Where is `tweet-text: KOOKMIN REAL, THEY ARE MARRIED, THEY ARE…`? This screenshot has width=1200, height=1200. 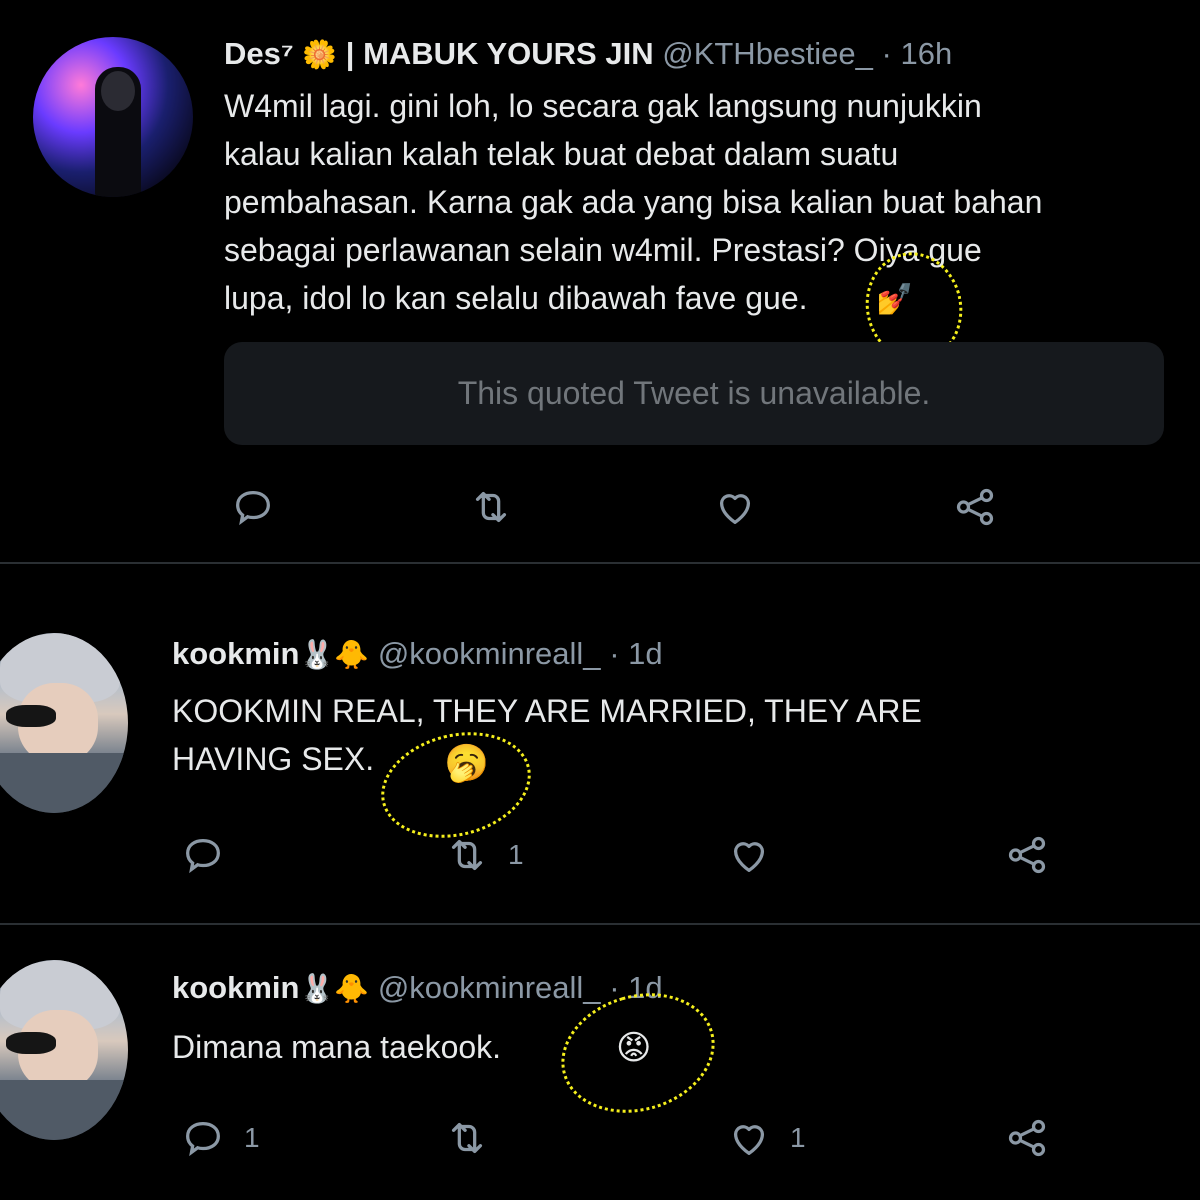
tweet-text: KOOKMIN REAL, THEY ARE MARRIED, THEY ARE… is located at coordinates (547, 735).